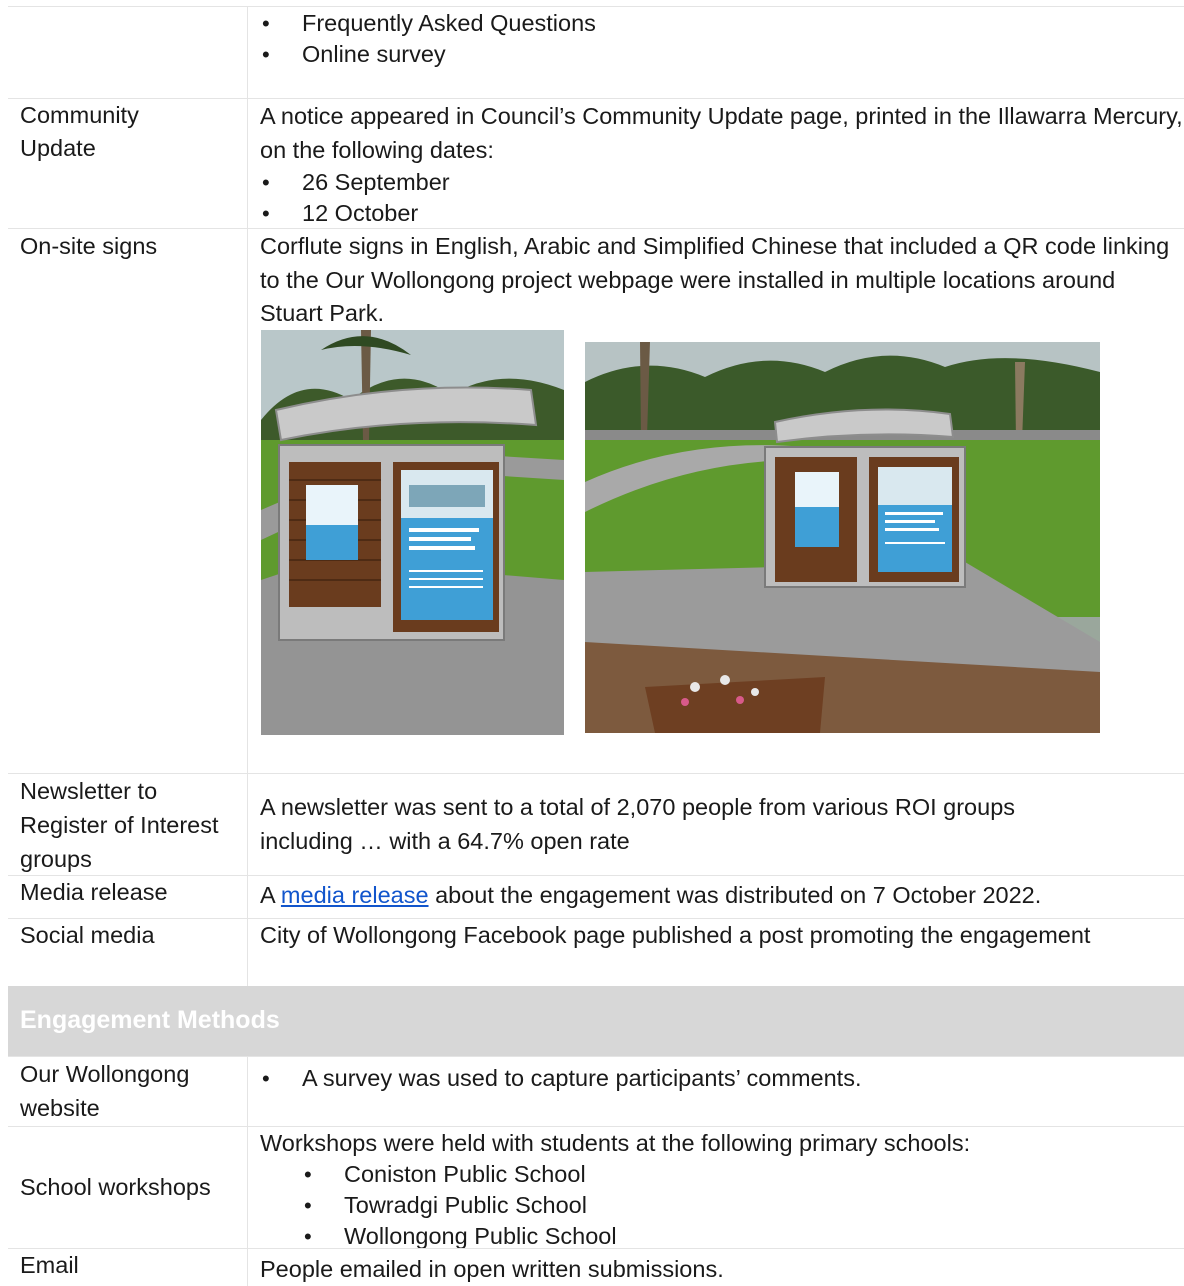 The image size is (1184, 1286). I want to click on photo-signage-bin-wide, so click(842, 537).